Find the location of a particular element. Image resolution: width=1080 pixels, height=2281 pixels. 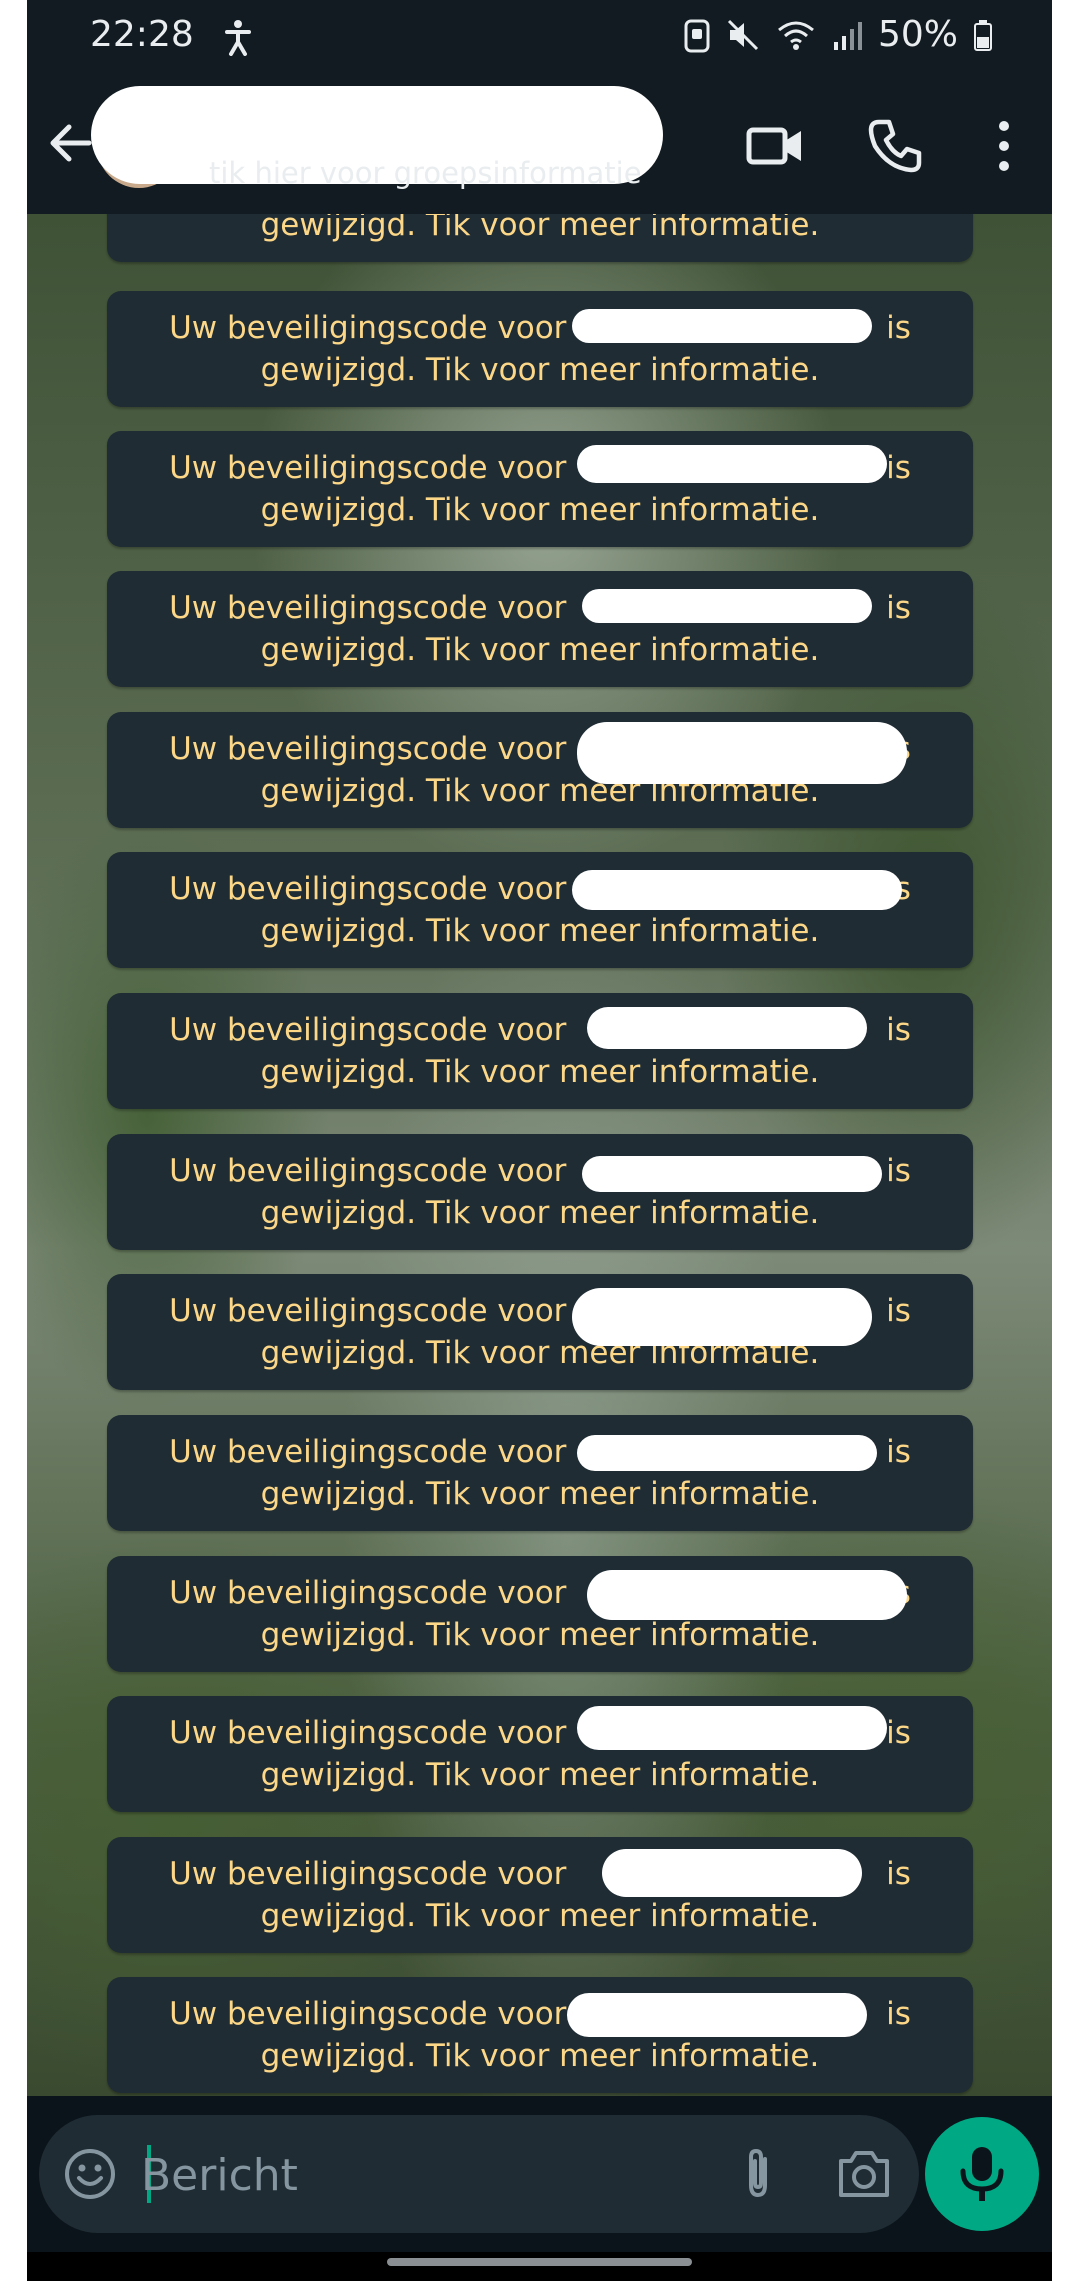

more-vert-icon is located at coordinates (1004, 146).